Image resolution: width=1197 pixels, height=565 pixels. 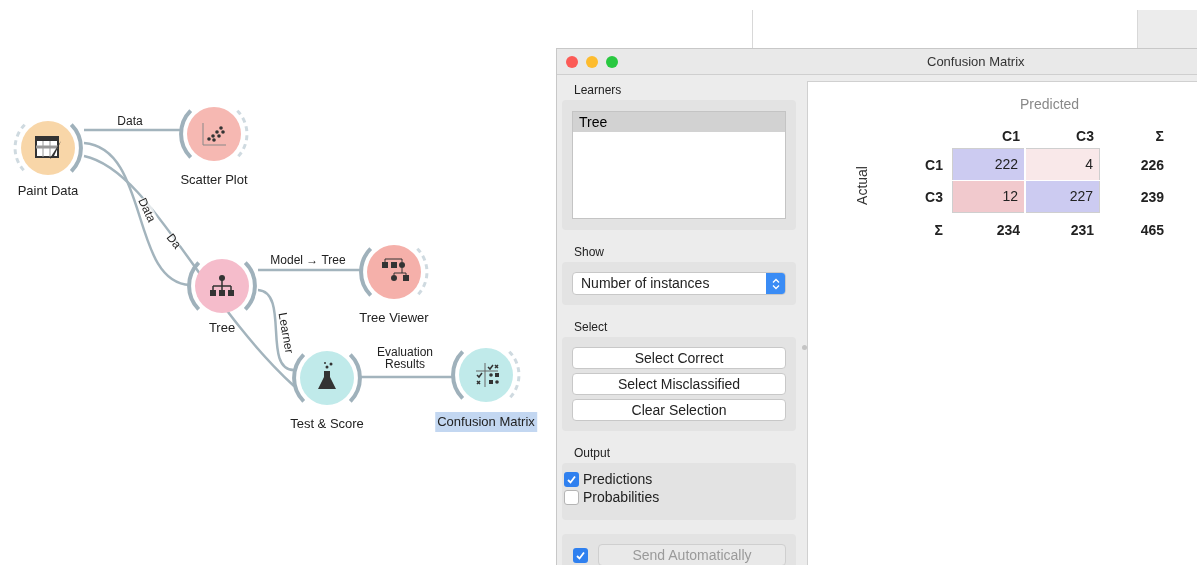 What do you see at coordinates (1085, 136) in the screenshot?
I see `column-header: C3` at bounding box center [1085, 136].